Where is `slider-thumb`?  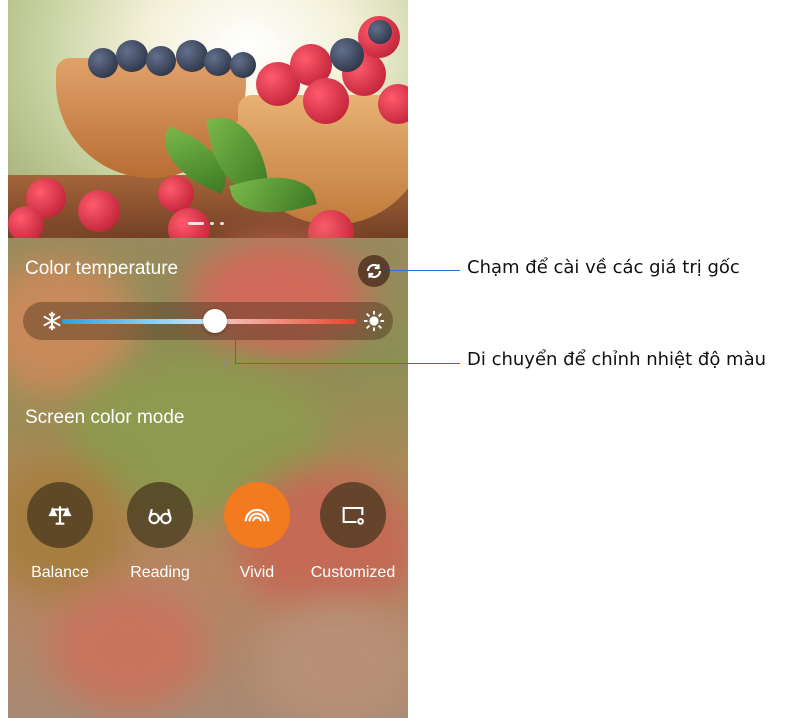 slider-thumb is located at coordinates (214, 321).